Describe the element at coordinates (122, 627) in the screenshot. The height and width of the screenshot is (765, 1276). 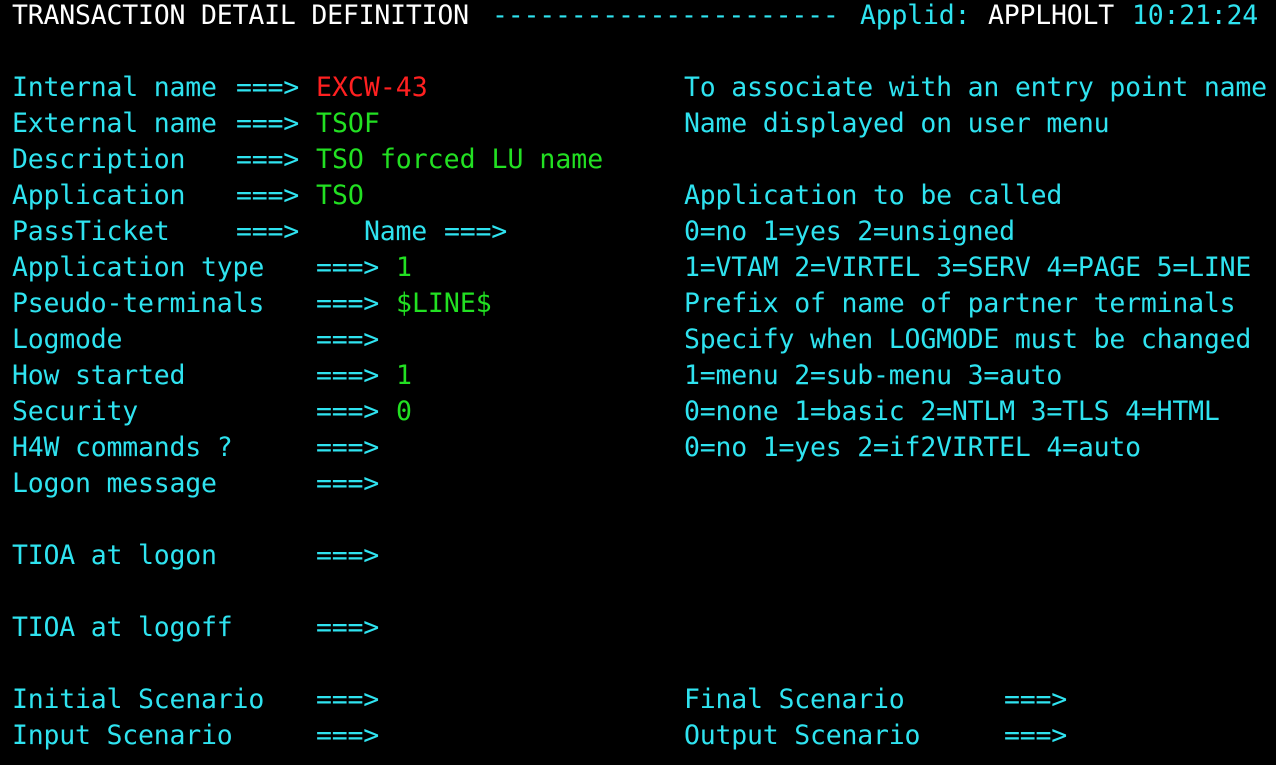
I see `tioa-logoff-label: TIOA at logoff` at that location.